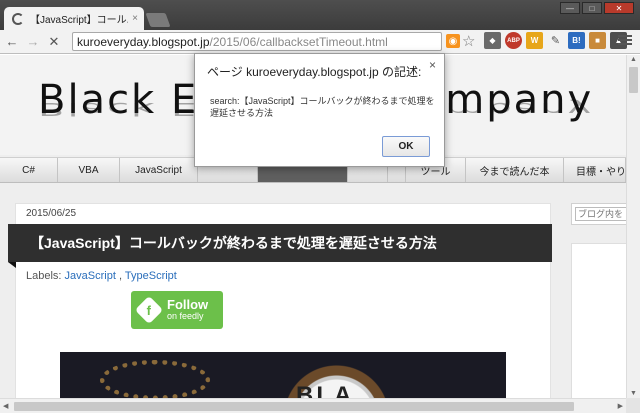 This screenshot has width=640, height=413. I want to click on nav-item-csharp: C#, so click(29, 170).